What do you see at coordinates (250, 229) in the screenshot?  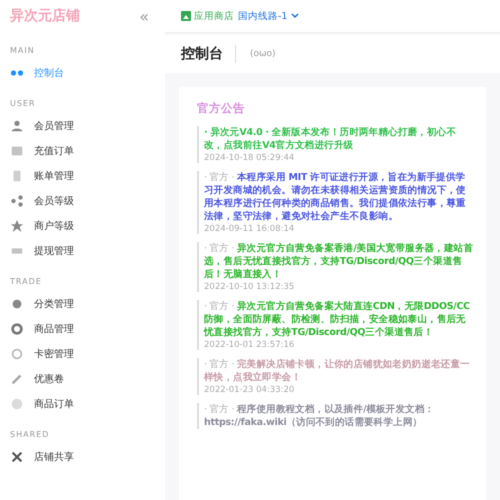 I see `announcement-date: 2024-09-11 16:08:14` at bounding box center [250, 229].